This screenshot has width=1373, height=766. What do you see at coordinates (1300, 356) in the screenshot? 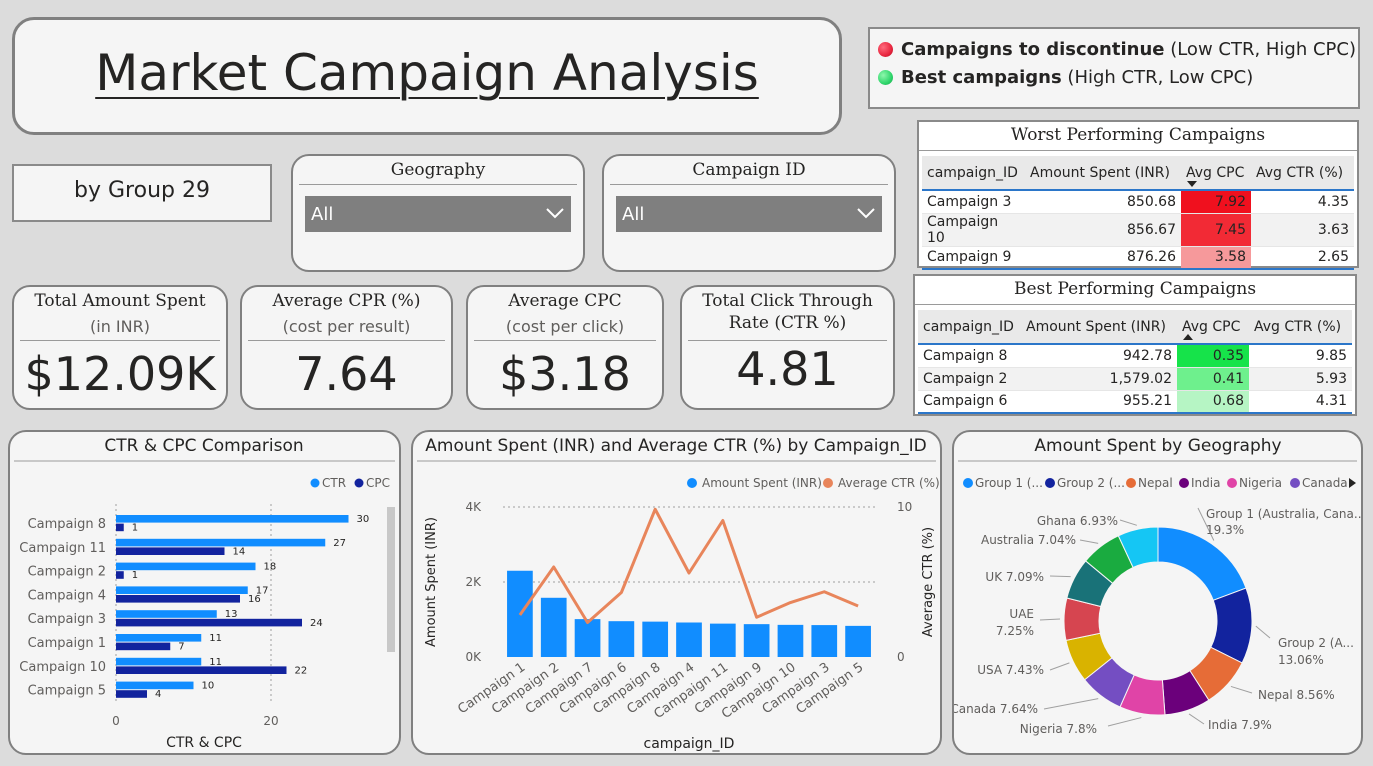
I see `cell-ctr: 9.85` at bounding box center [1300, 356].